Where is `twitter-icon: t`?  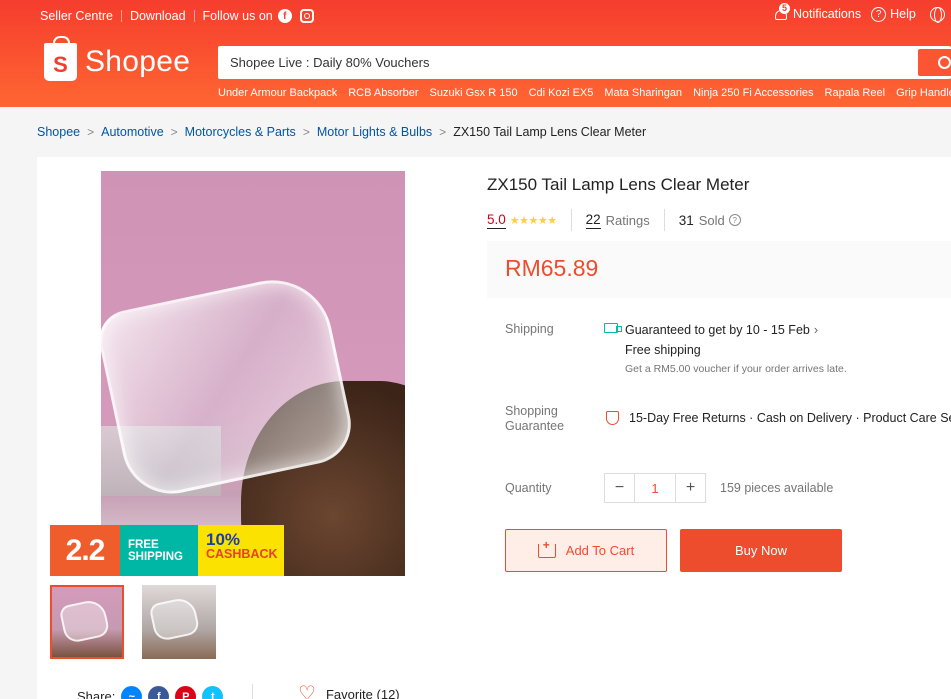
twitter-icon: t is located at coordinates (213, 692).